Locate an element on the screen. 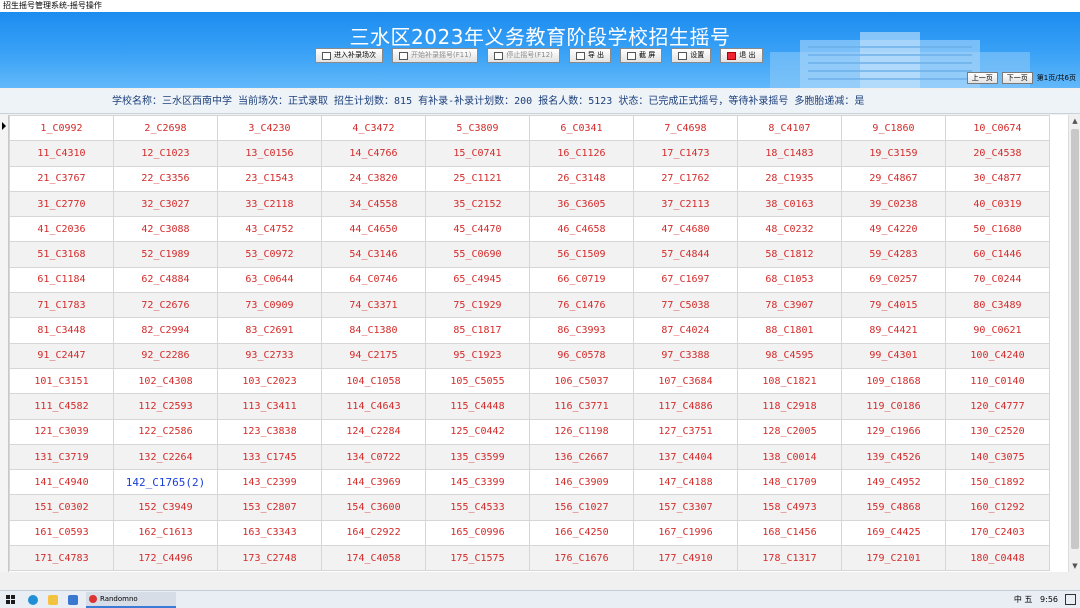  grid-cell: 156_C1027 is located at coordinates (581, 507).